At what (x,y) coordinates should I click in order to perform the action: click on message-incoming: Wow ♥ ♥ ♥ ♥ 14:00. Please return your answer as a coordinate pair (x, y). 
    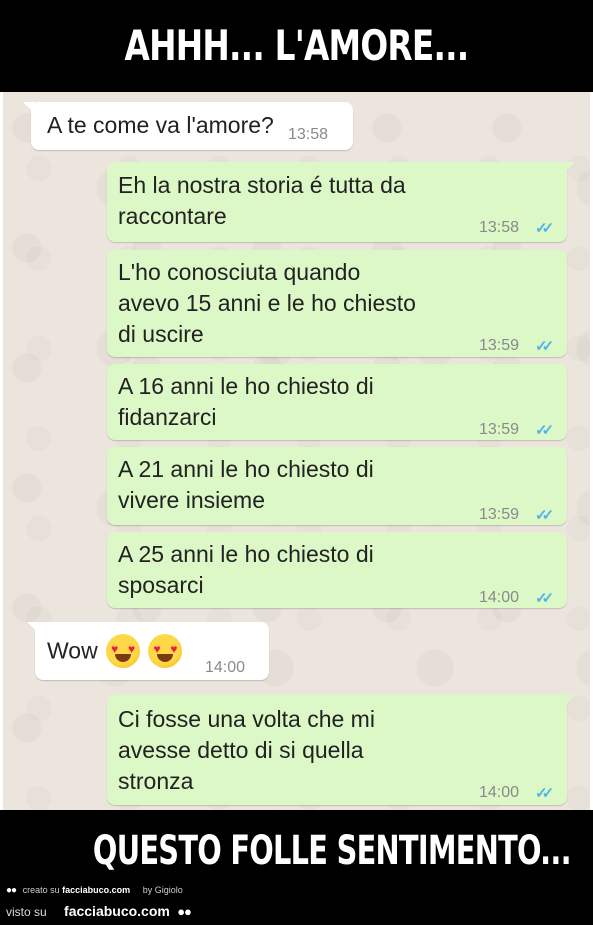
    Looking at the image, I should click on (148, 651).